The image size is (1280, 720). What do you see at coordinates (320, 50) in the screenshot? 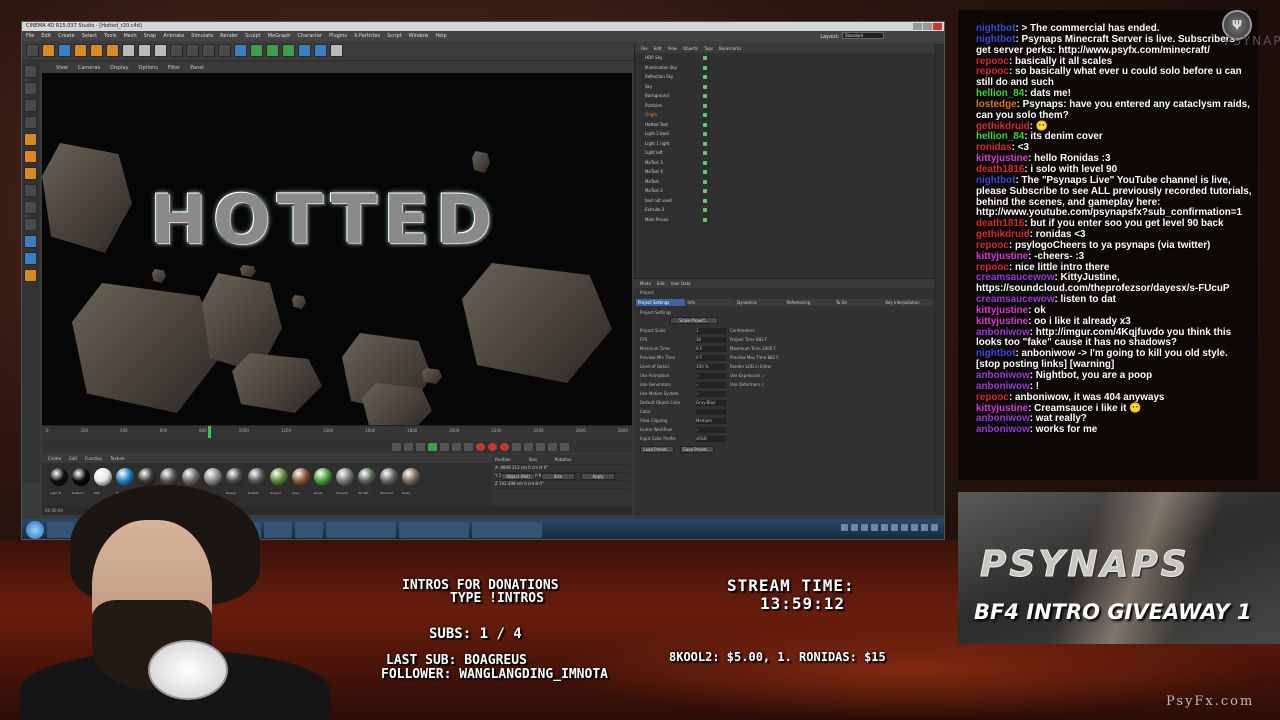
I see `camera-icon` at bounding box center [320, 50].